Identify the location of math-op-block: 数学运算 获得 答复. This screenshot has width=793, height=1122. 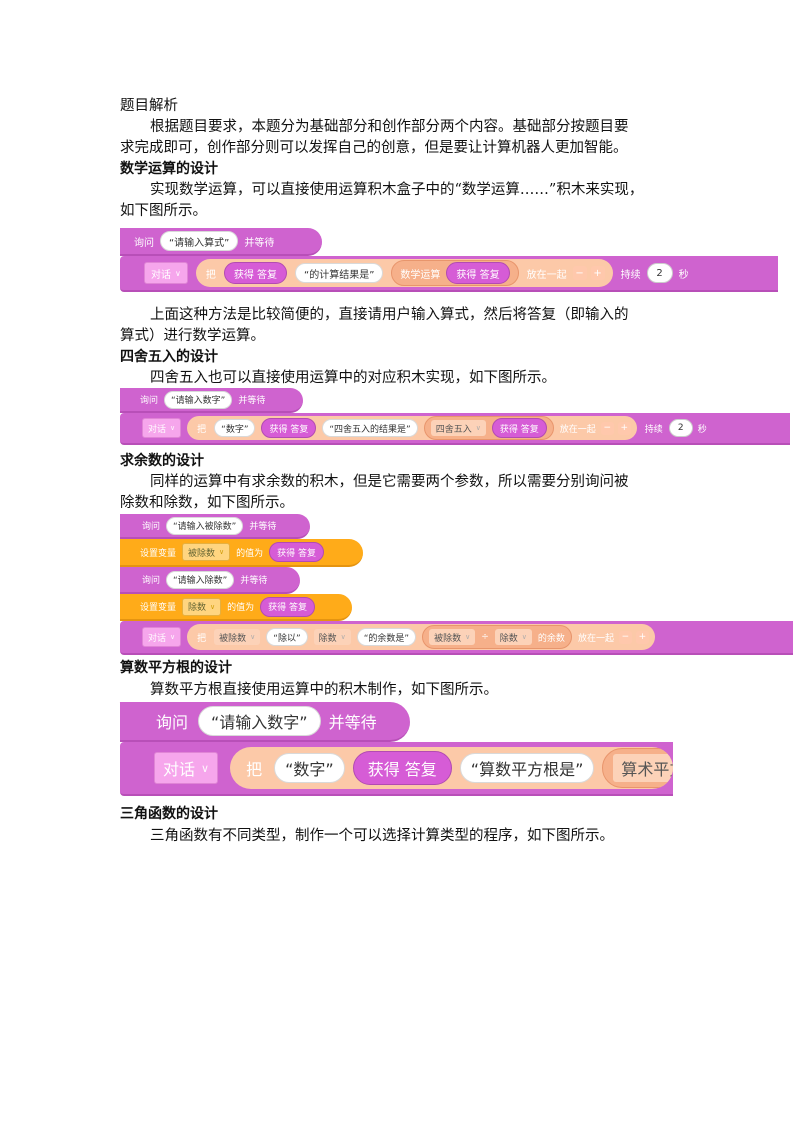
(455, 273).